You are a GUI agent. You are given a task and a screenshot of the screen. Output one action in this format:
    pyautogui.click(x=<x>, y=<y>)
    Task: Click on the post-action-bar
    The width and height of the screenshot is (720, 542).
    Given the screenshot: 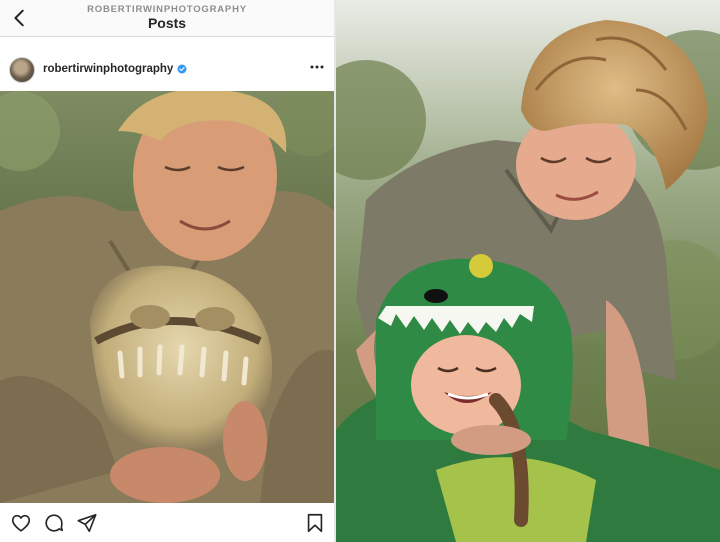 What is the action you would take?
    pyautogui.click(x=167, y=522)
    